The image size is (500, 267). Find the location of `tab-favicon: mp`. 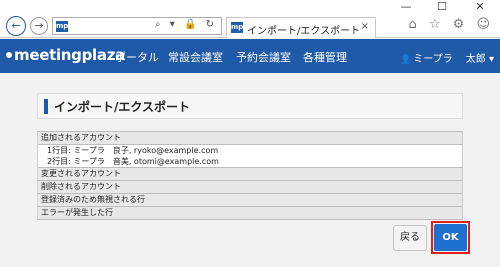

tab-favicon: mp is located at coordinates (237, 27).